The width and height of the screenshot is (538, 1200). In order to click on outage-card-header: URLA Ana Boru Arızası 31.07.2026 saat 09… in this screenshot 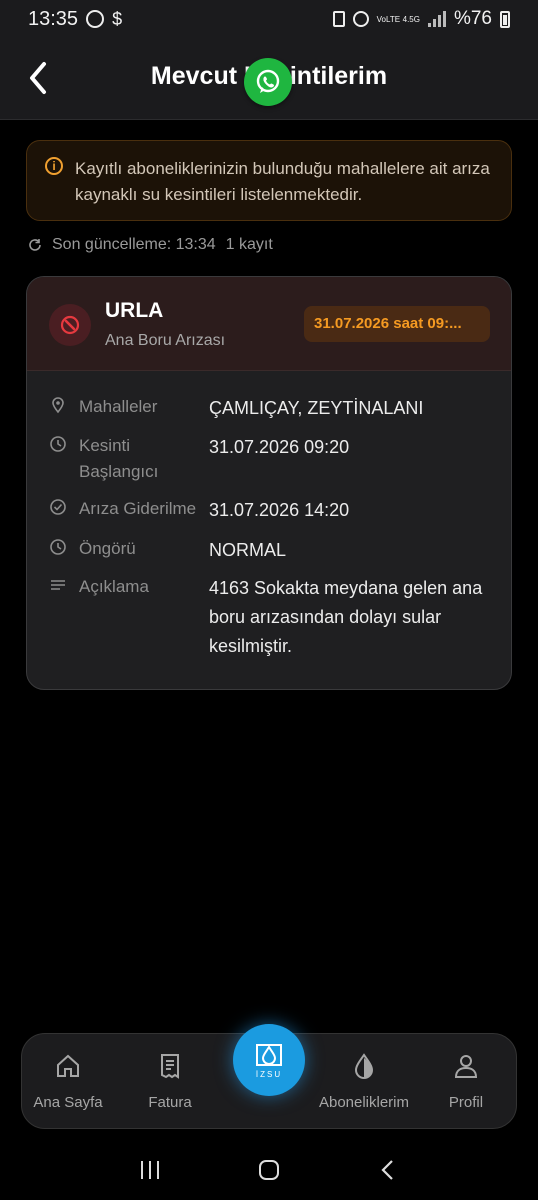, I will do `click(269, 324)`.